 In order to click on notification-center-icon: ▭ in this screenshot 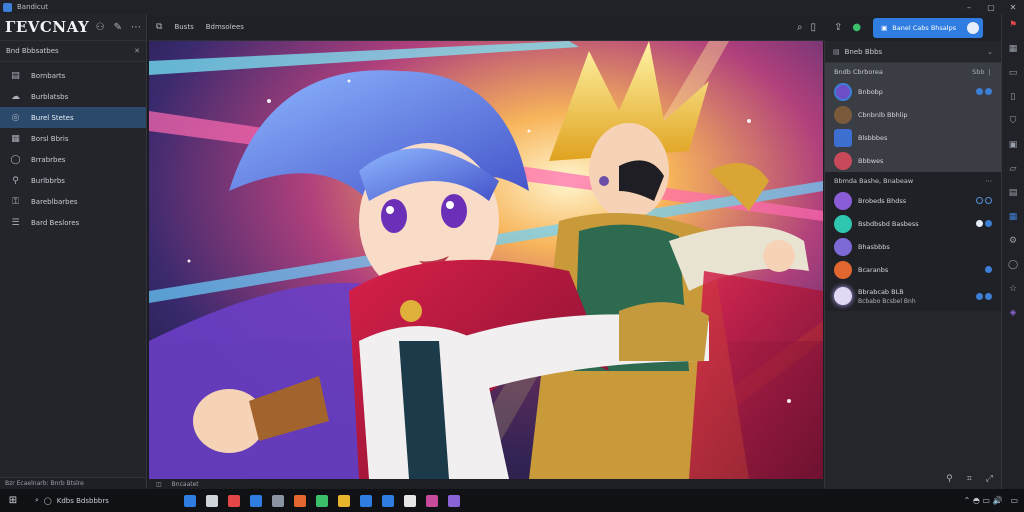, I will do `click(1014, 500)`.